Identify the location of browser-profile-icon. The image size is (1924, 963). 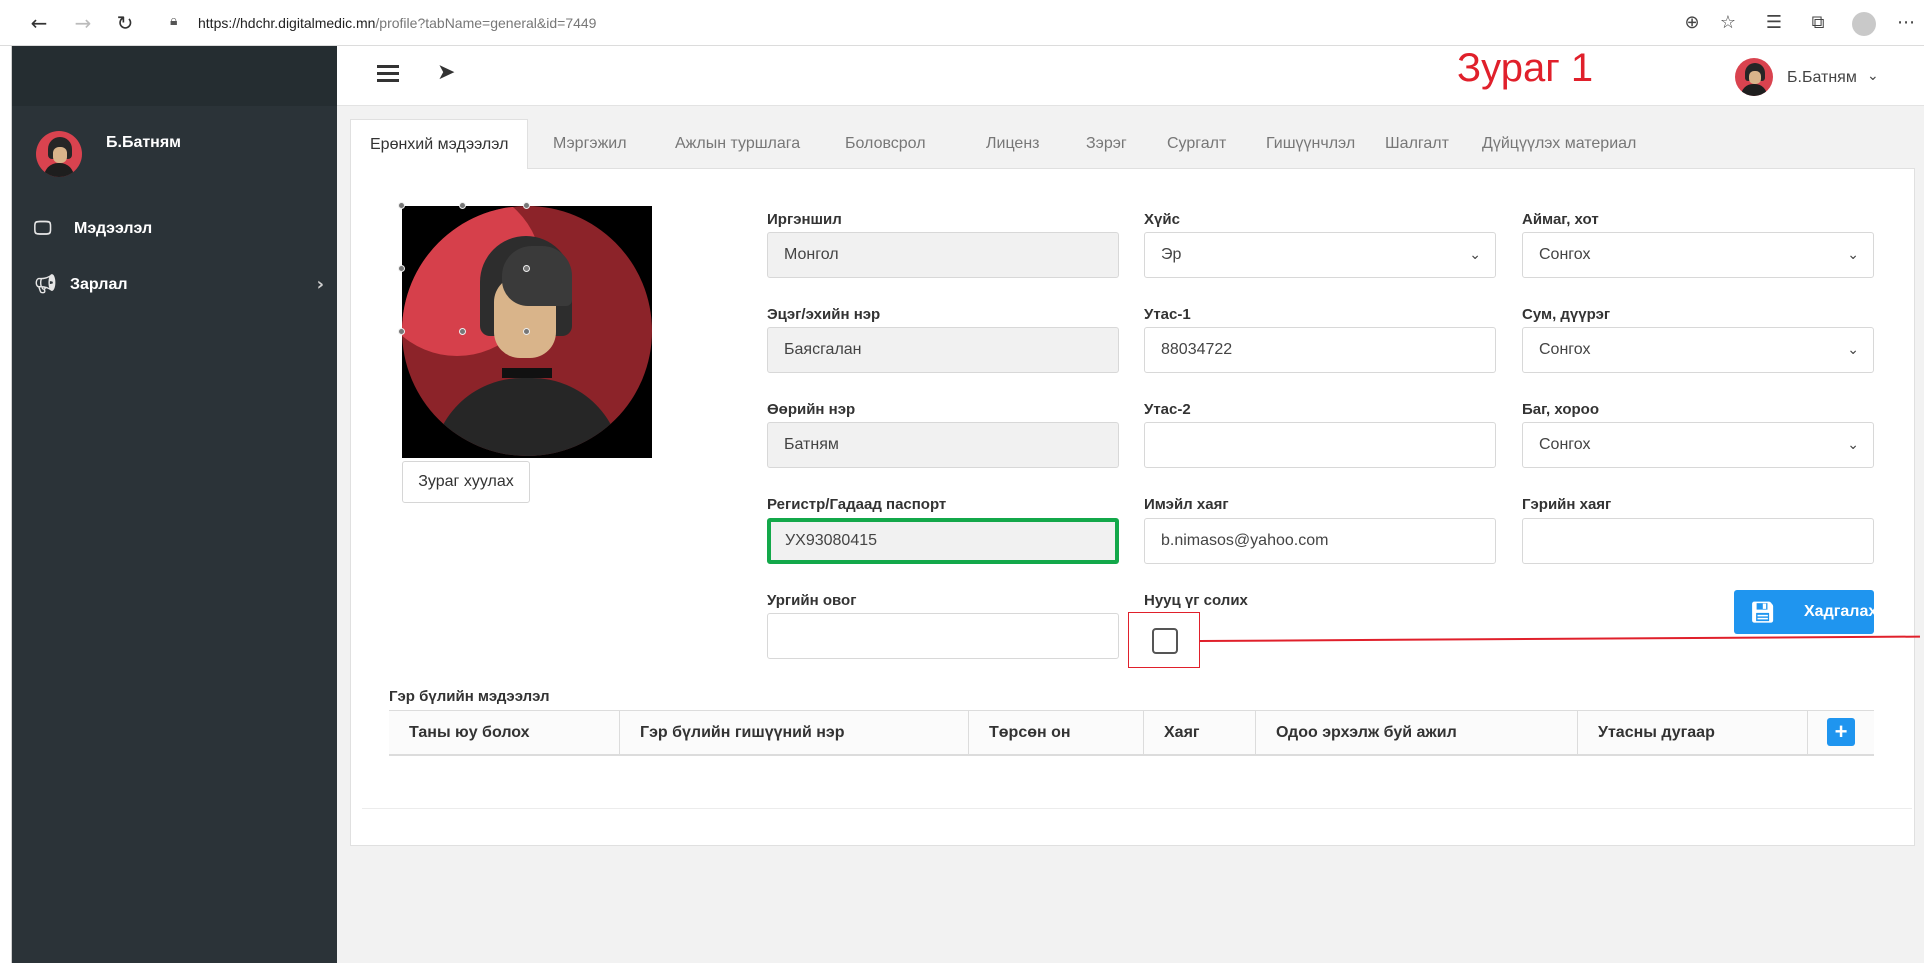
(1864, 24).